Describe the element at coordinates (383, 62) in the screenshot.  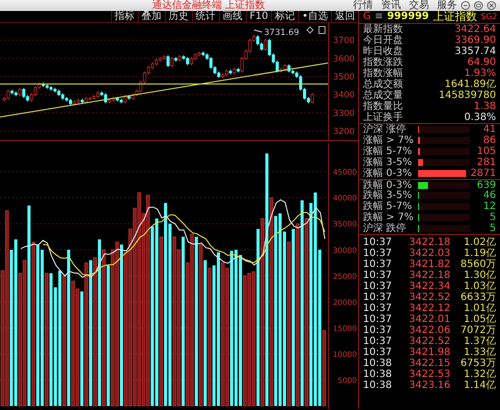
I see `stat-label: 指数涨跌` at that location.